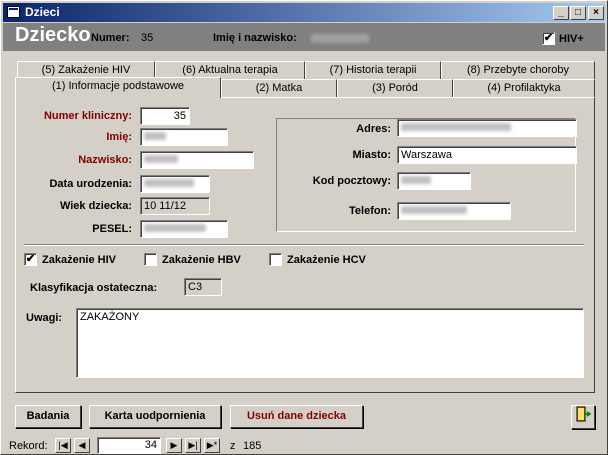 This screenshot has height=455, width=608. I want to click on pesel-label: PESEL:, so click(112, 229).